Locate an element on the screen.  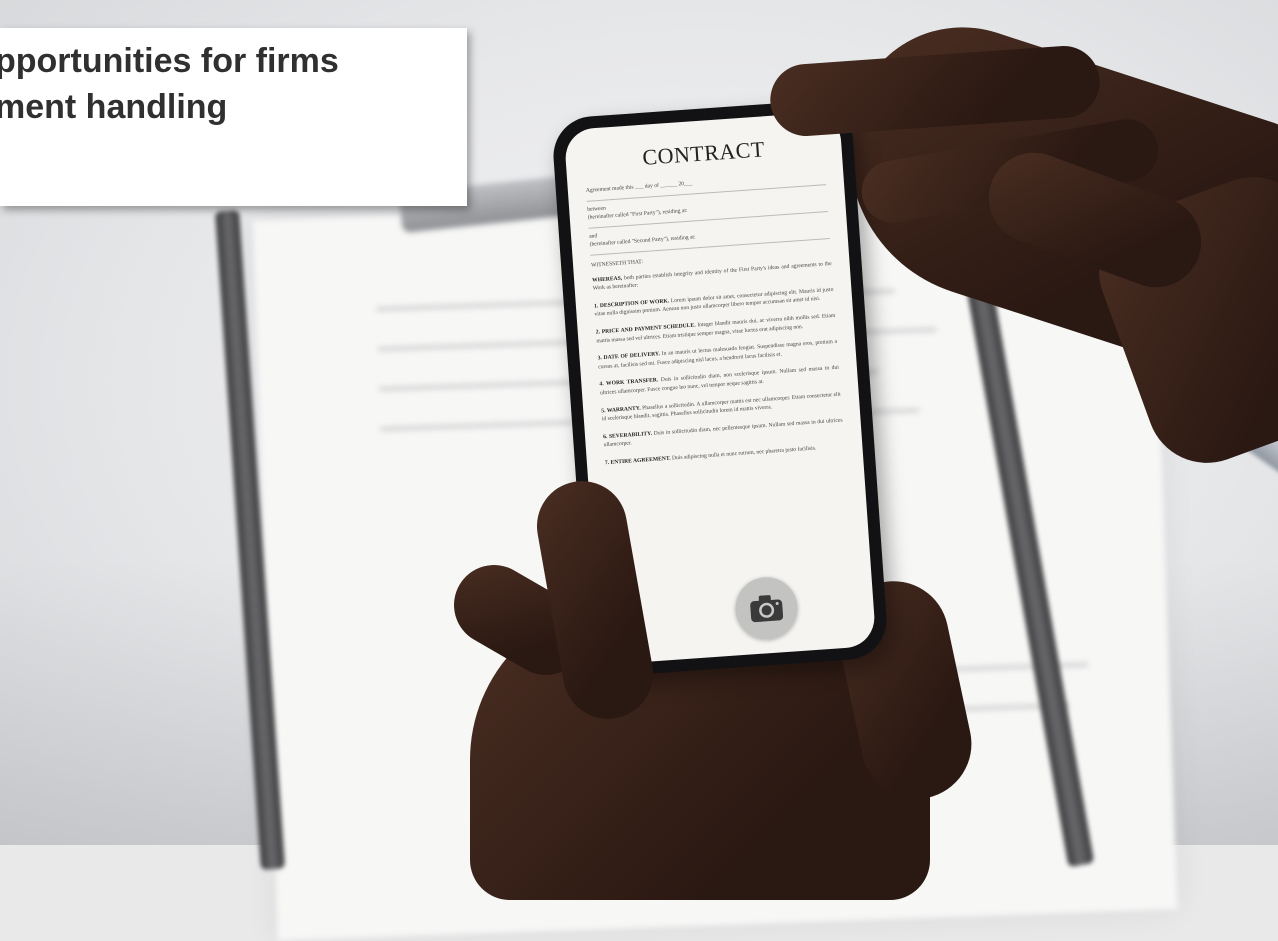
section-heading: 7. ENTIRE AGREEMENT. is located at coordinates (637, 461).